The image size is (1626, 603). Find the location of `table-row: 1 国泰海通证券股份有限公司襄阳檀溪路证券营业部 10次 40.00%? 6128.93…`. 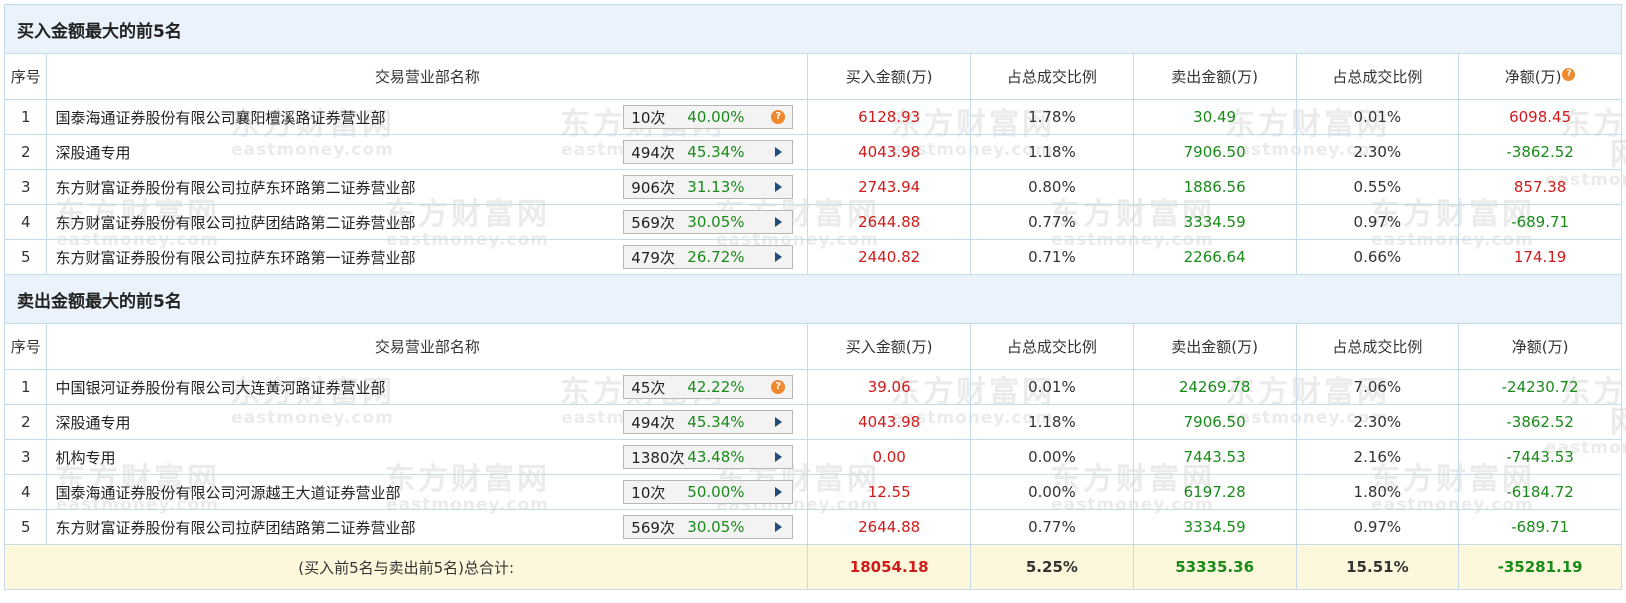

table-row: 1 国泰海通证券股份有限公司襄阳檀溪路证券营业部 10次 40.00%? 6128.93… is located at coordinates (812, 117).